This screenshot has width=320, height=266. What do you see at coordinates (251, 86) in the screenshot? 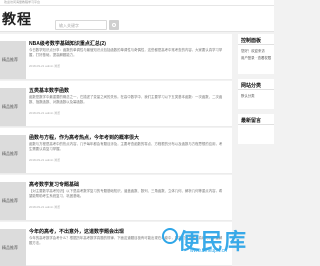
I see `widget-title: 网站分类` at bounding box center [251, 86].